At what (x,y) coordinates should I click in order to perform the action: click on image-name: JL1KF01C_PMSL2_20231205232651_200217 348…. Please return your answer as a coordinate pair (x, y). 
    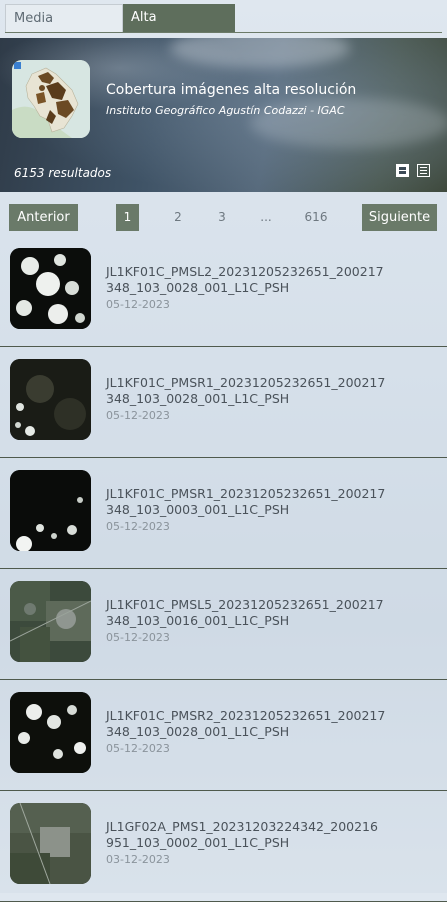
    Looking at the image, I should click on (266, 280).